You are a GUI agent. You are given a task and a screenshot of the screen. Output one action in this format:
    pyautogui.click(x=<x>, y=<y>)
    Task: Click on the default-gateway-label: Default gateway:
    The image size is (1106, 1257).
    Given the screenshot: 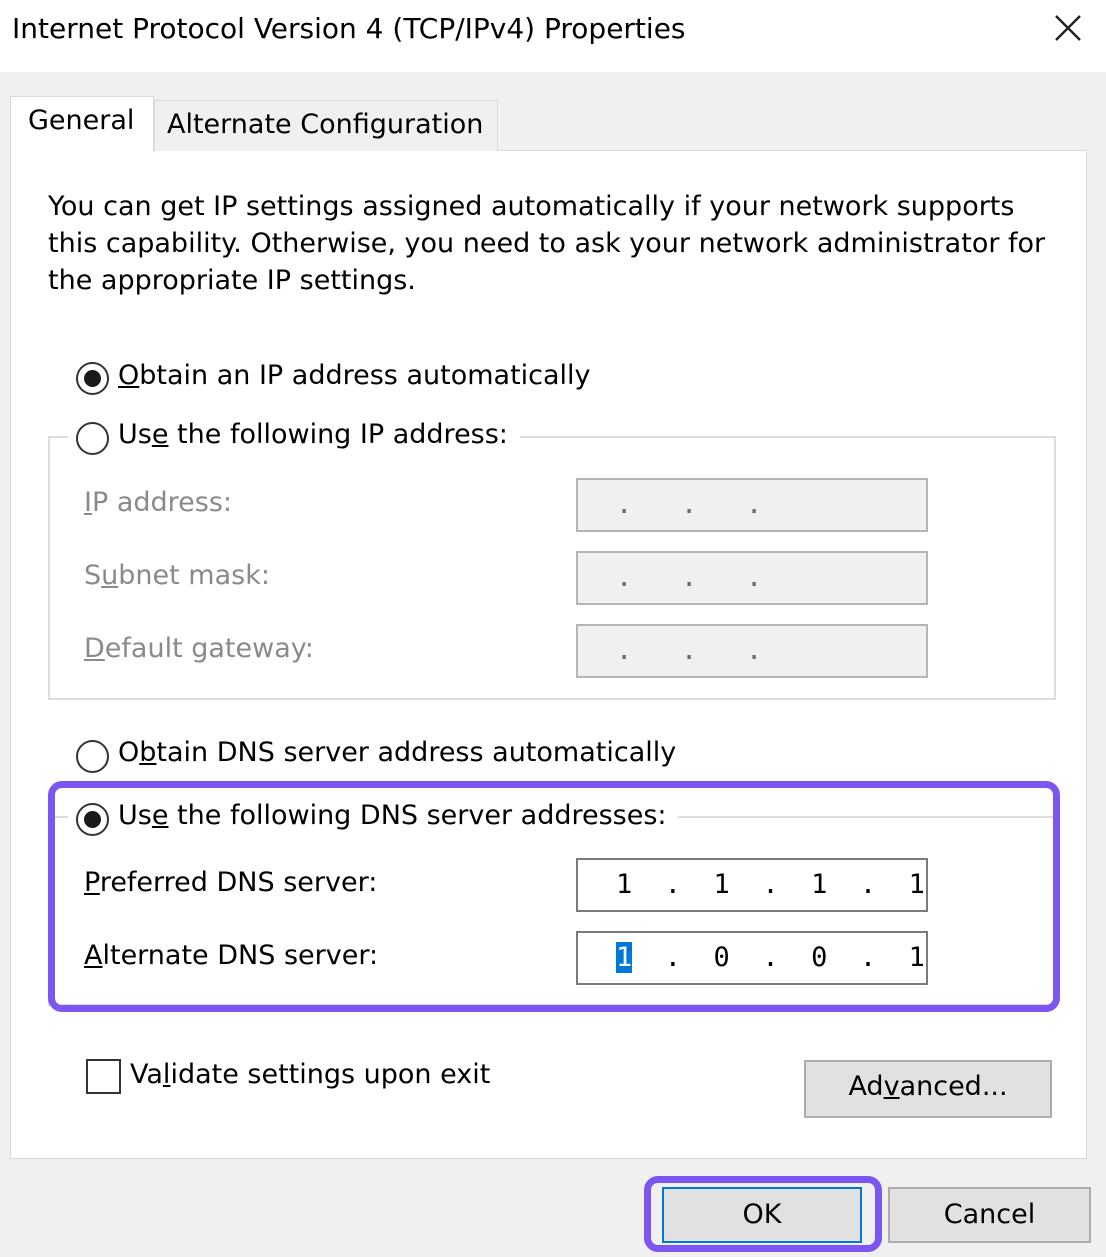 What is the action you would take?
    pyautogui.click(x=199, y=648)
    